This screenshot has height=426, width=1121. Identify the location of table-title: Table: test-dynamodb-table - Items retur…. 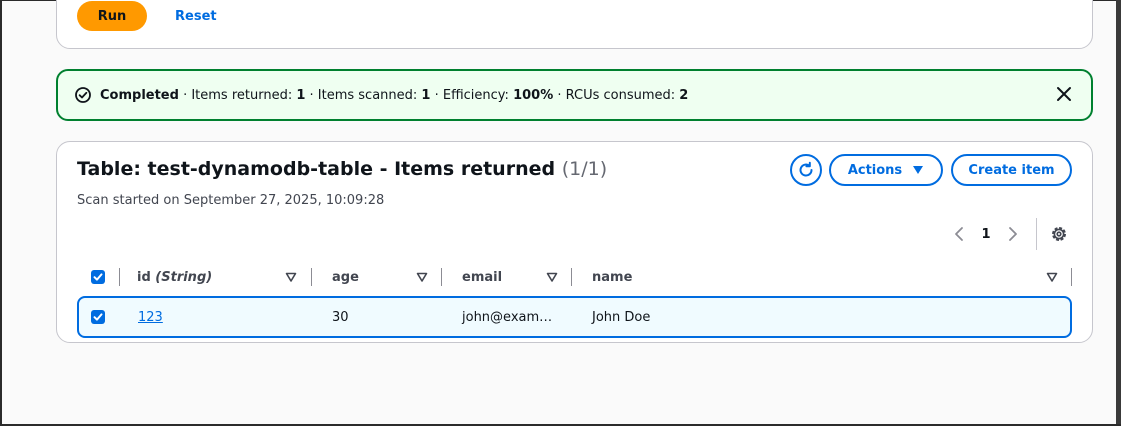
(316, 169).